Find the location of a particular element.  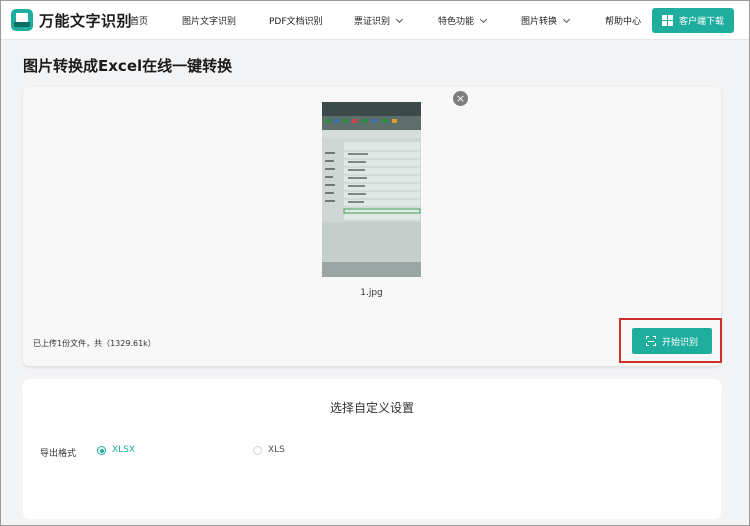

radio-xlsx is located at coordinates (101, 450).